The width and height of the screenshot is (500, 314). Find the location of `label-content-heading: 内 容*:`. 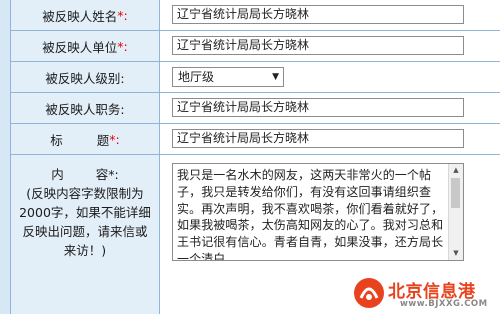

label-content-heading: 内 容*: is located at coordinates (85, 174).